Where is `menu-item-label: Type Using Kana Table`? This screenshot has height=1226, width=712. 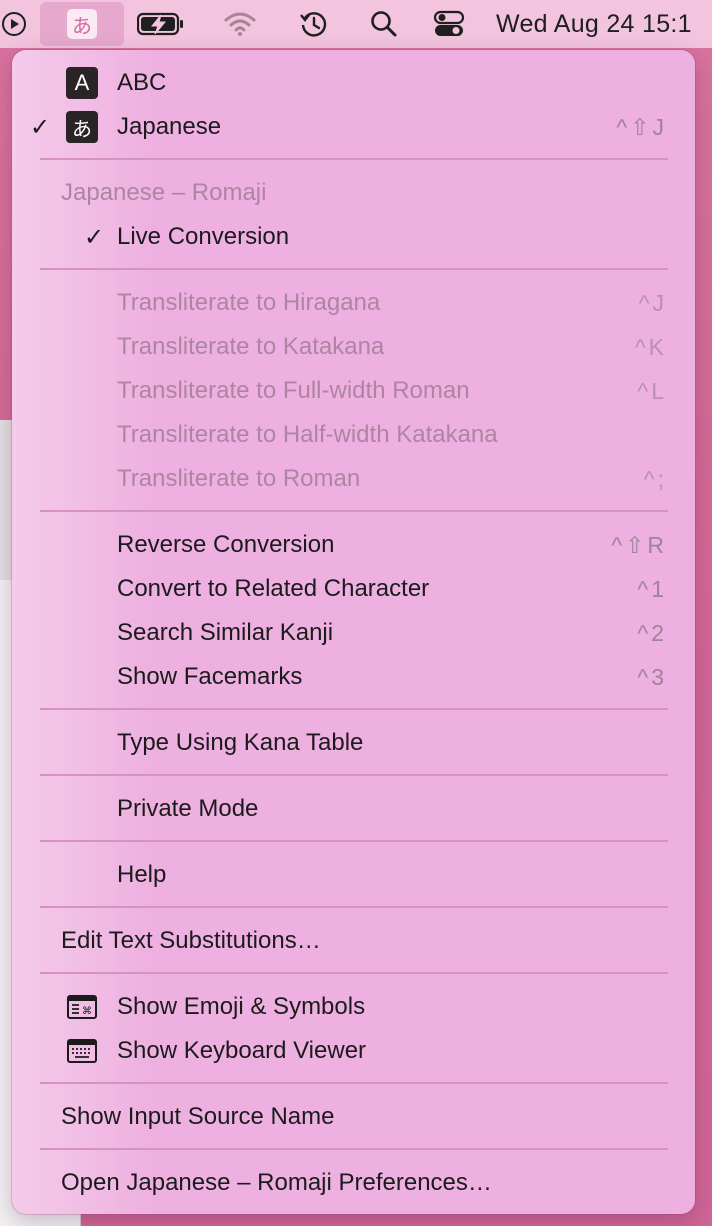
menu-item-label: Type Using Kana Table is located at coordinates (240, 742).